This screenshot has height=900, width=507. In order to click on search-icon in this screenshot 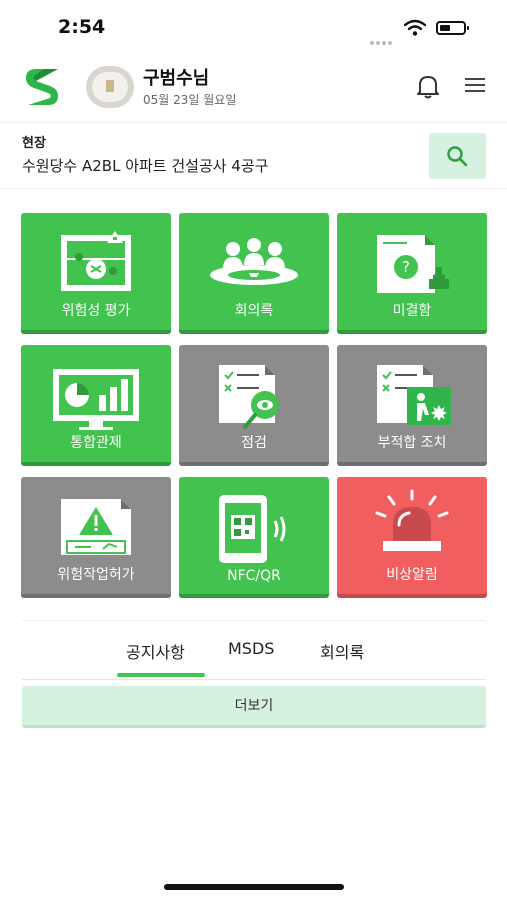, I will do `click(457, 156)`.